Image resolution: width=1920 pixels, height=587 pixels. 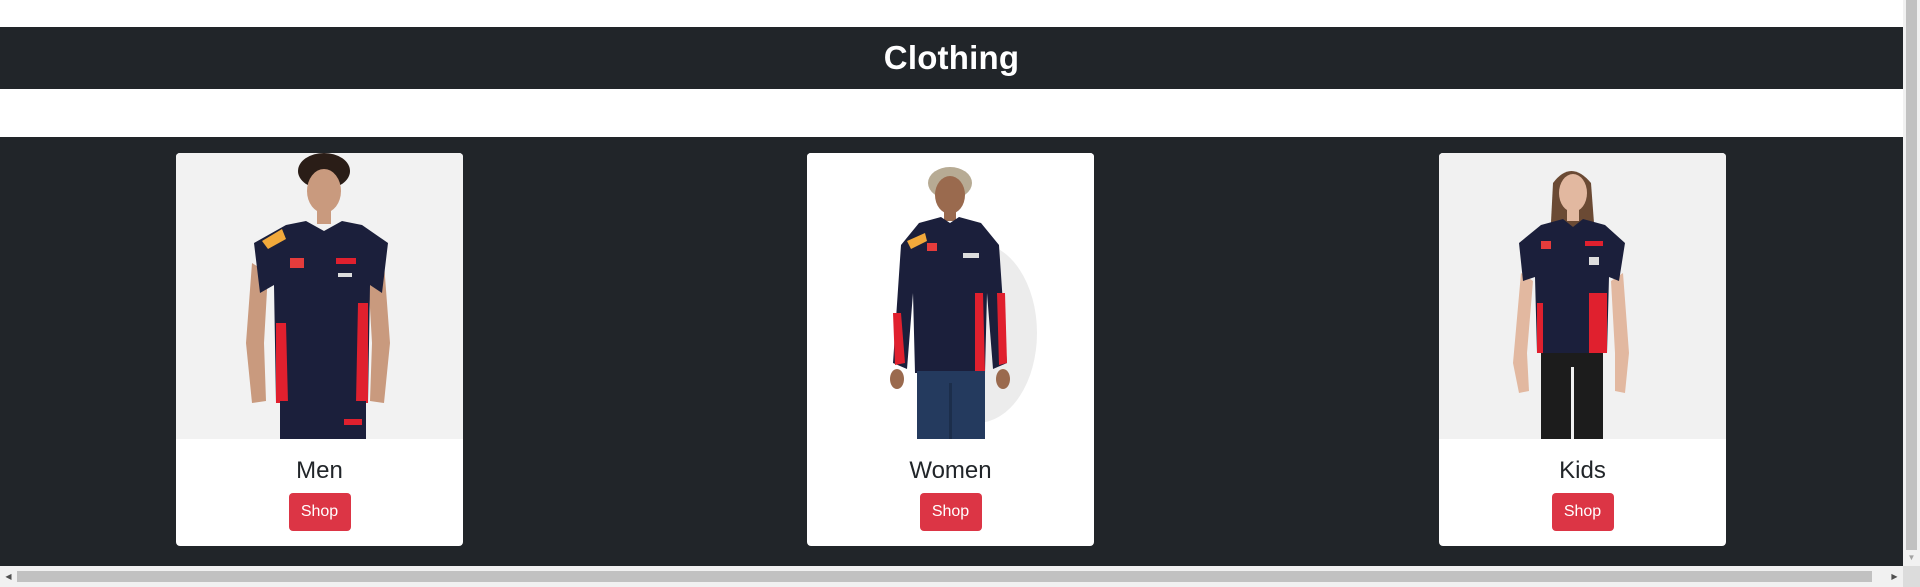 I want to click on women-photo, so click(x=950, y=296).